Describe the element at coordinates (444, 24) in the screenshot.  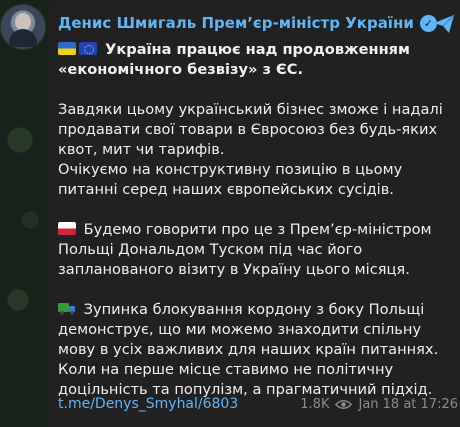
I see `share-icon` at that location.